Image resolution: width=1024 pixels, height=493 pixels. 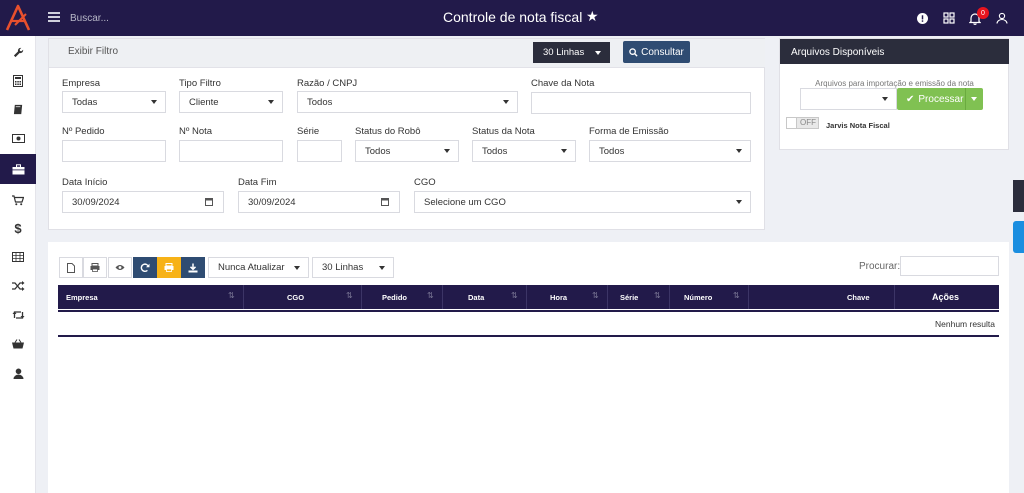 What do you see at coordinates (698, 297) in the screenshot?
I see `column-header-numero: Número` at bounding box center [698, 297].